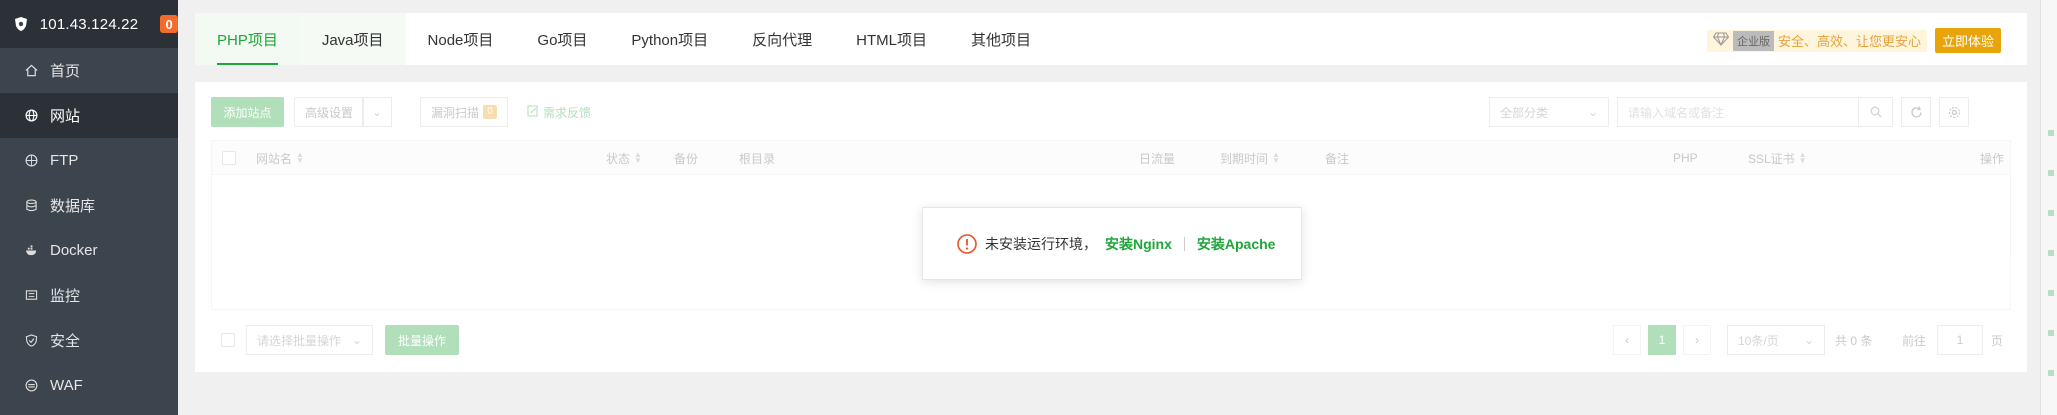 The width and height of the screenshot is (2057, 415). I want to click on sidebar-header: 101.43.124.22 0, so click(89, 24).